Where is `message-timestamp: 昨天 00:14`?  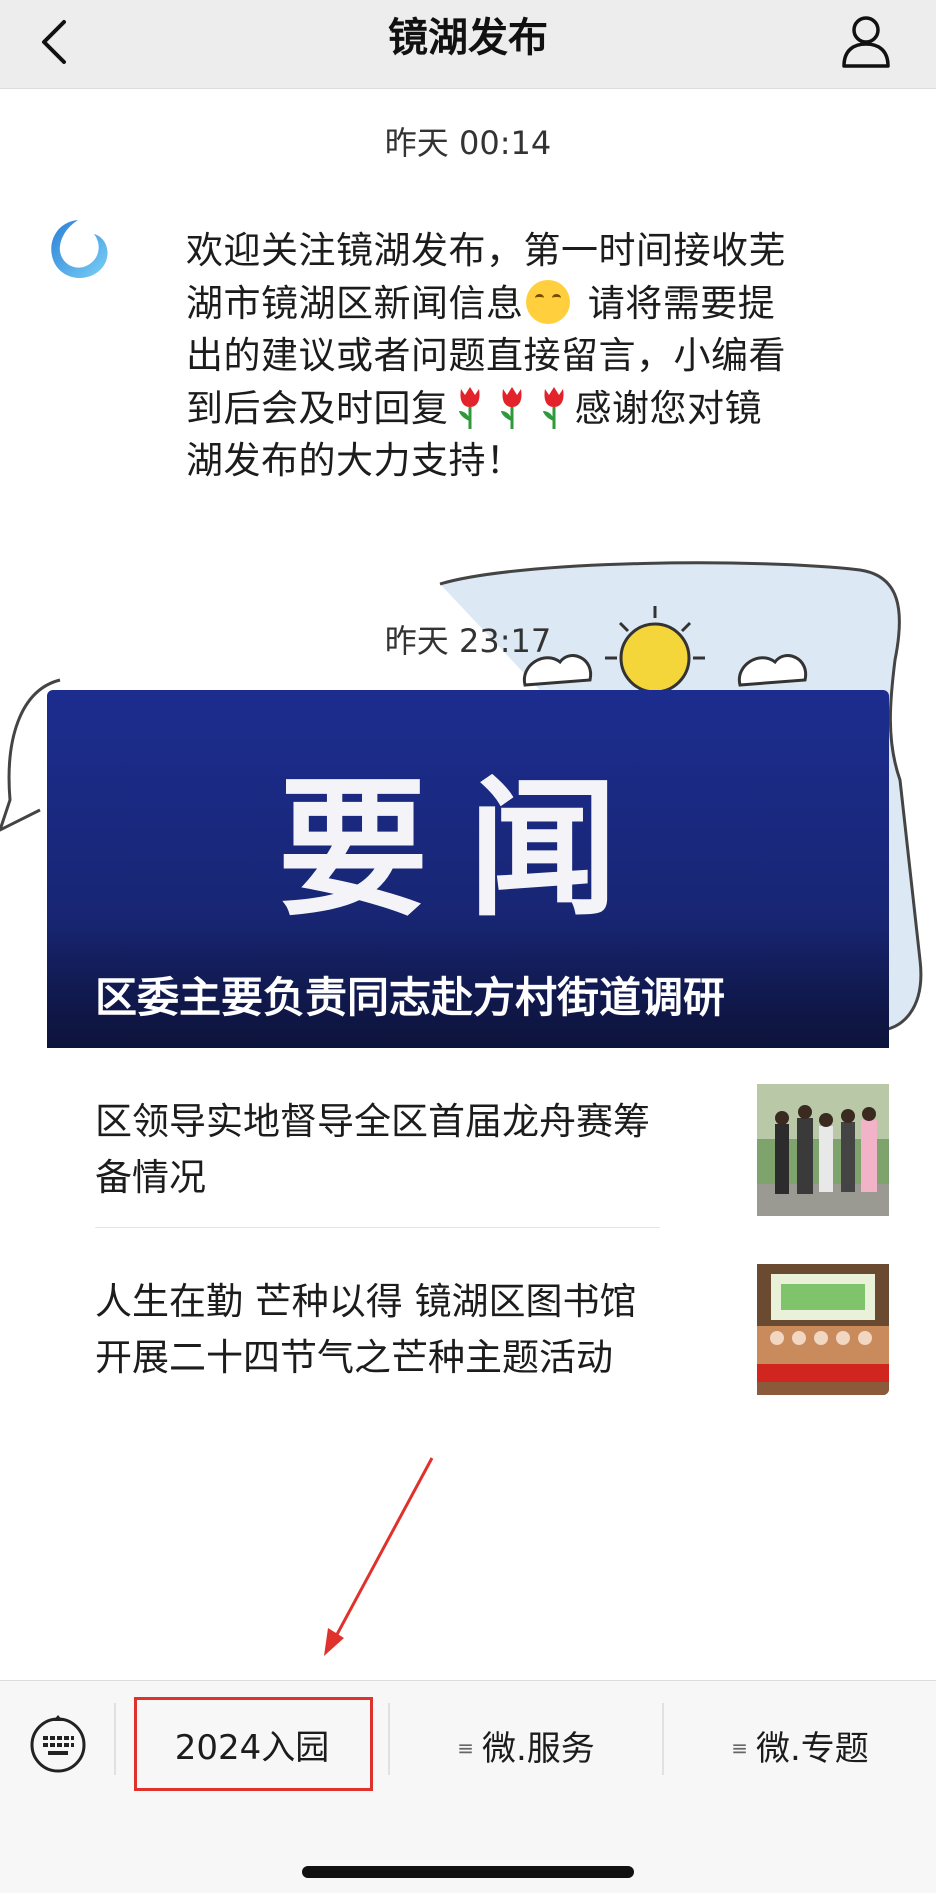
message-timestamp: 昨天 00:14 is located at coordinates (468, 143).